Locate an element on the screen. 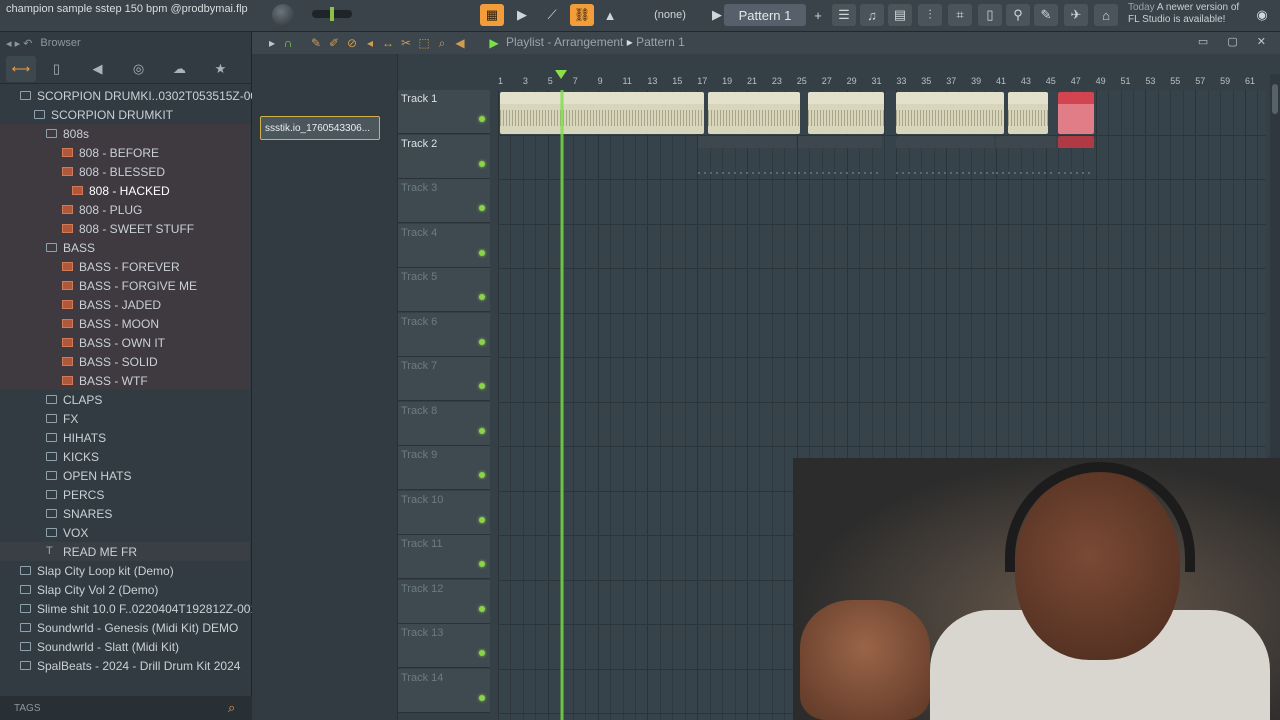 Image resolution: width=1280 pixels, height=720 pixels. browser-item: SNARES is located at coordinates (125, 513).